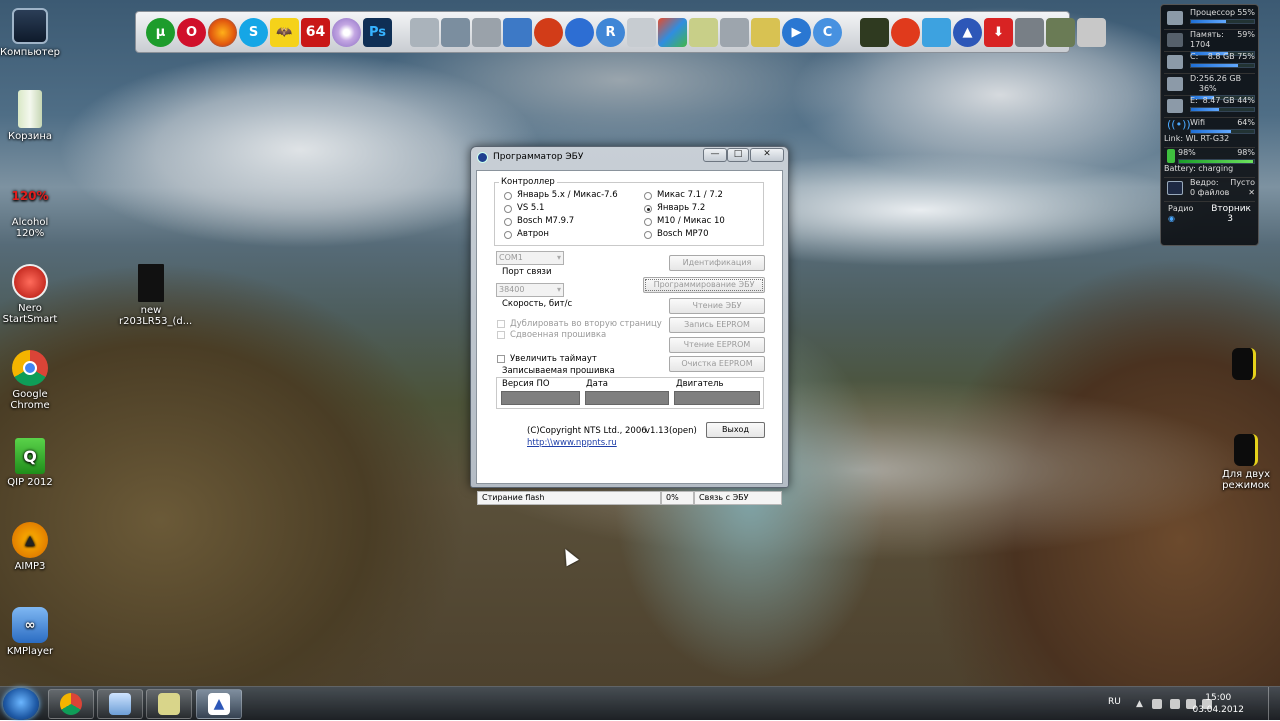 This screenshot has height=721, width=1280. I want to click on wifi-link-label: Link: WL RT-G32, so click(1197, 138).